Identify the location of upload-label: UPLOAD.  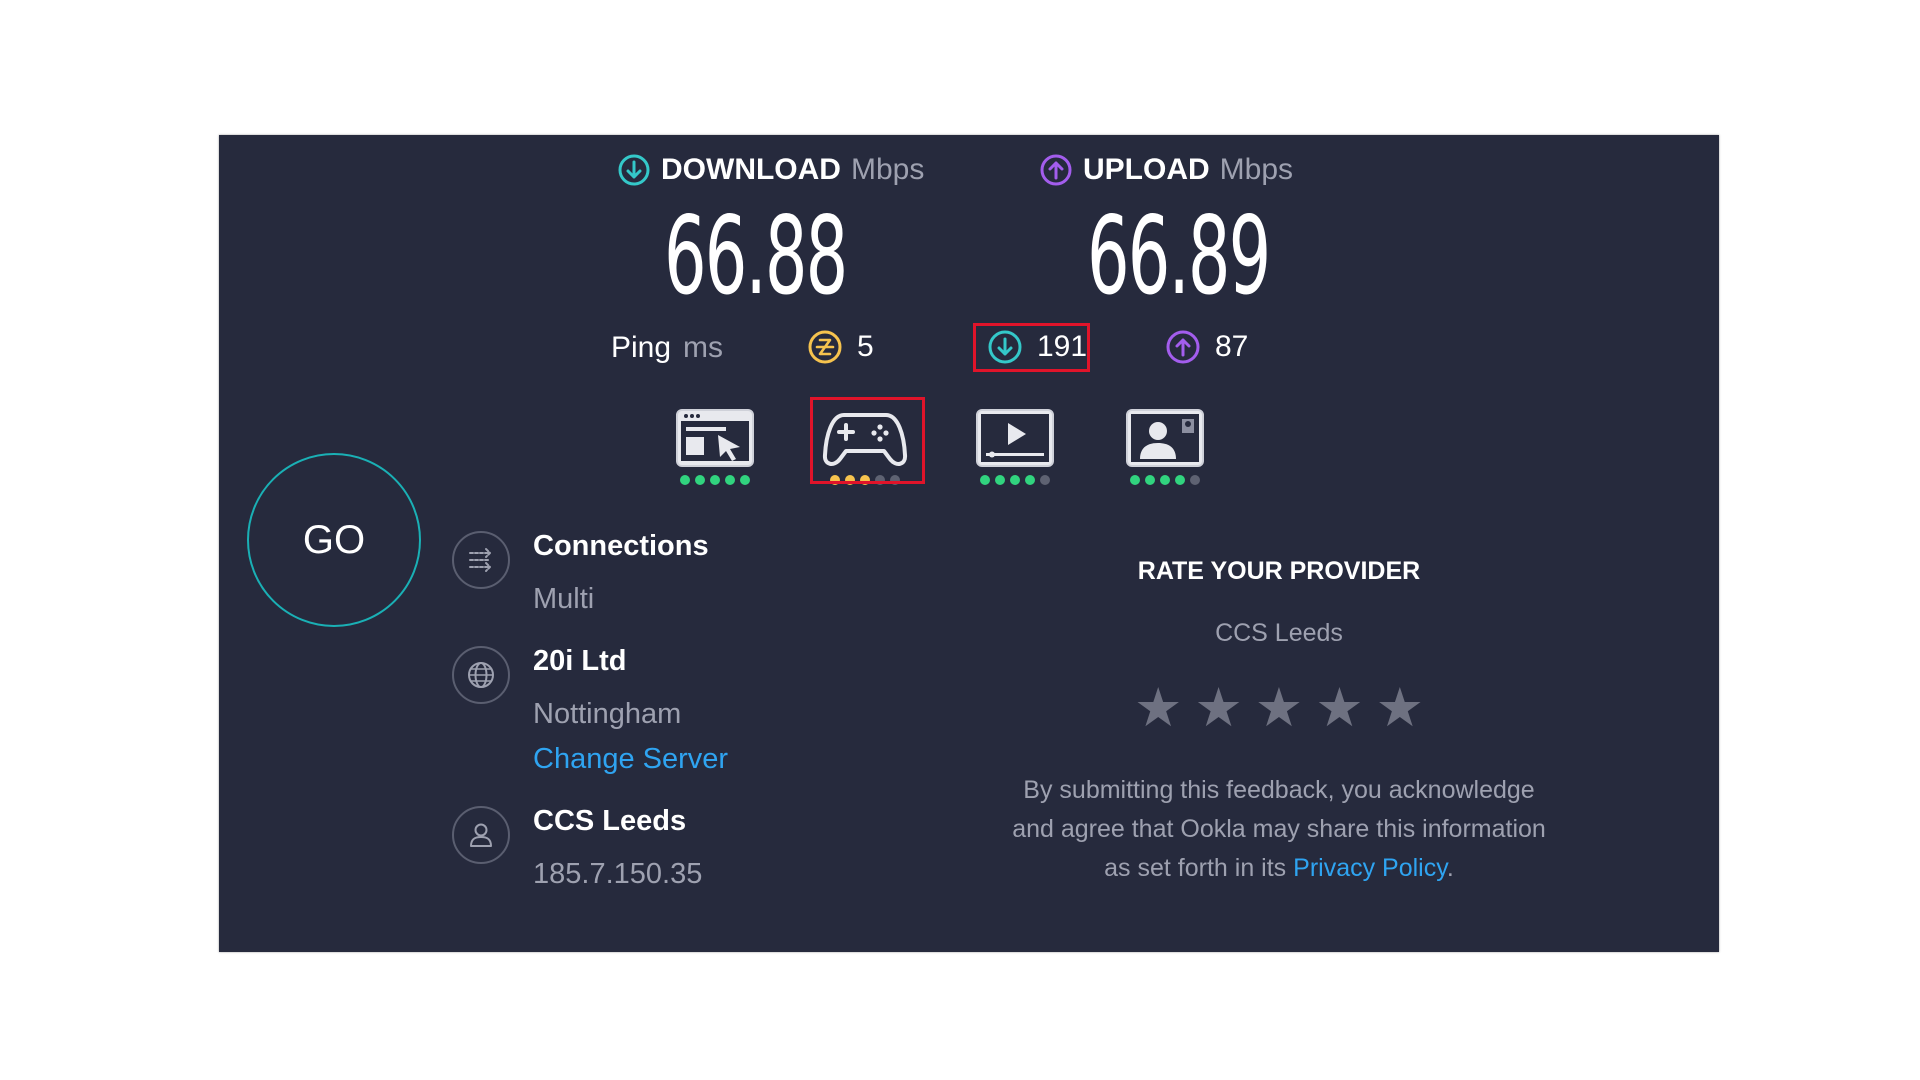
(1146, 169).